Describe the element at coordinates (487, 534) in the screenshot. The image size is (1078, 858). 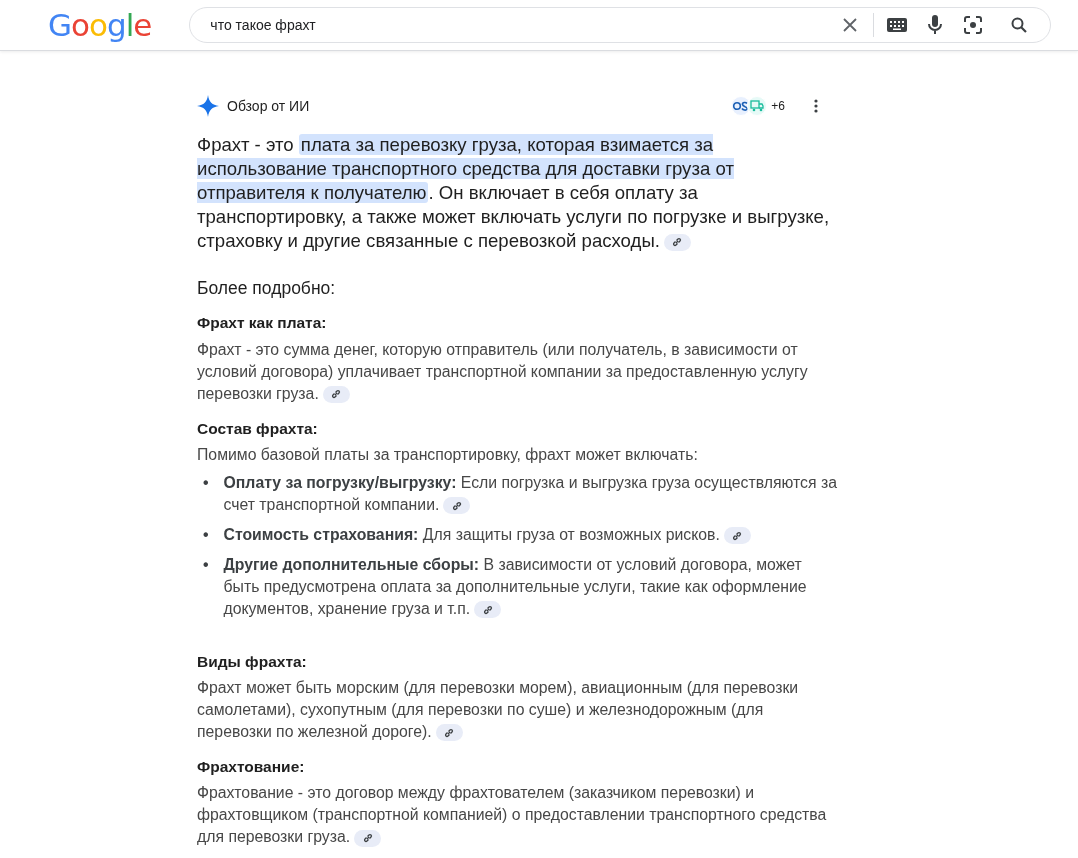
I see `bullet-text: Стоимость страхования: Для защиты груза от возможных рисков.` at that location.